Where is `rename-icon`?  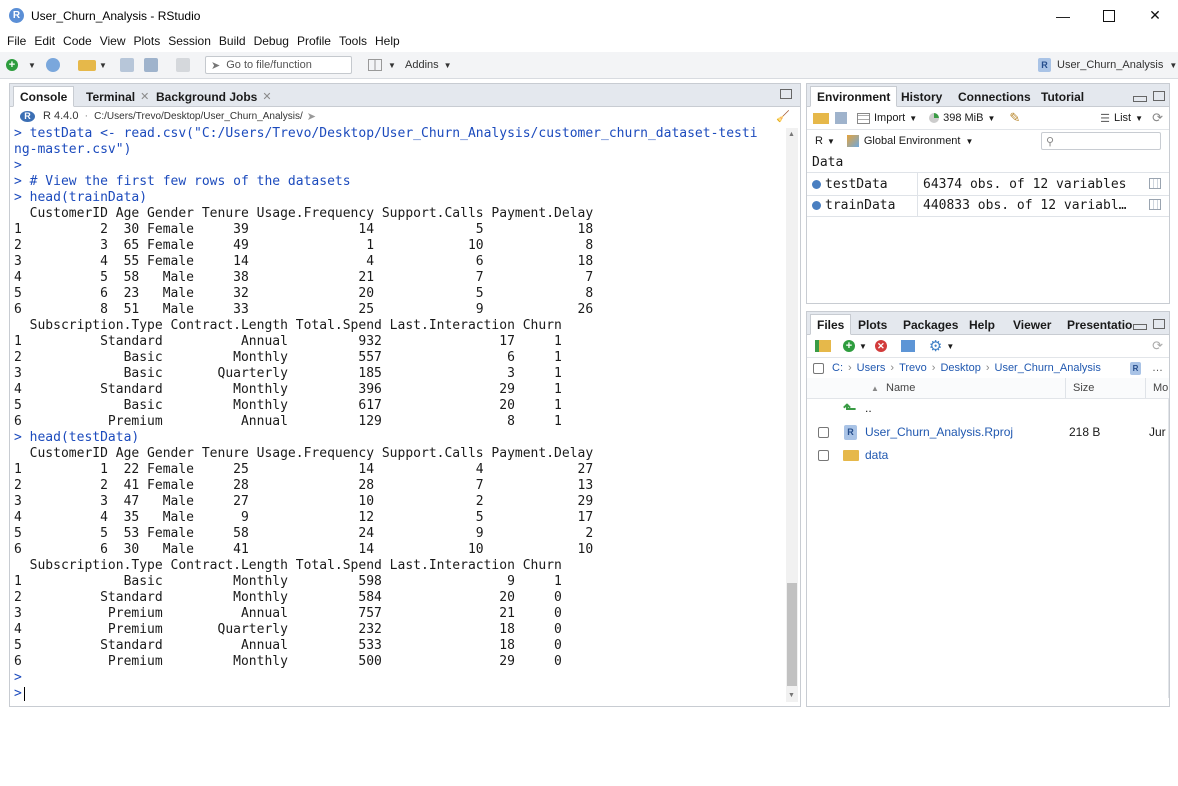
rename-icon is located at coordinates (907, 346).